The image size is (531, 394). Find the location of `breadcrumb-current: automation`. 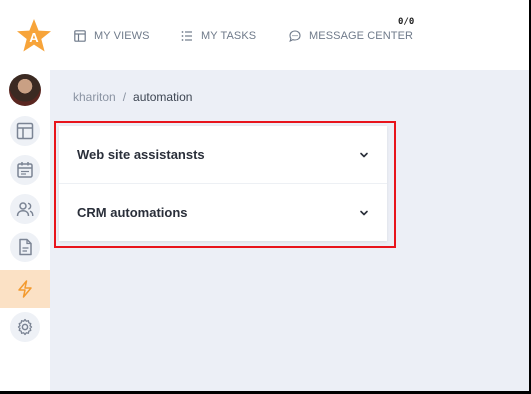

breadcrumb-current: automation is located at coordinates (163, 97).